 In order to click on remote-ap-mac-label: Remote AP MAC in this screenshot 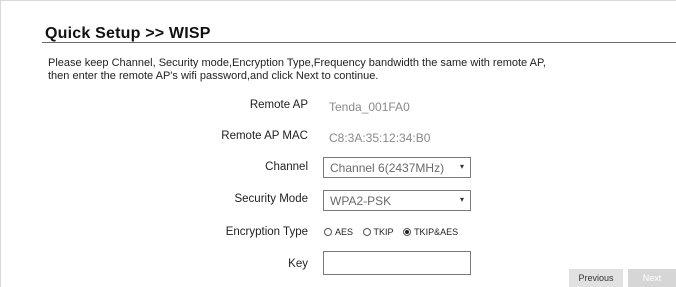, I will do `click(264, 136)`.